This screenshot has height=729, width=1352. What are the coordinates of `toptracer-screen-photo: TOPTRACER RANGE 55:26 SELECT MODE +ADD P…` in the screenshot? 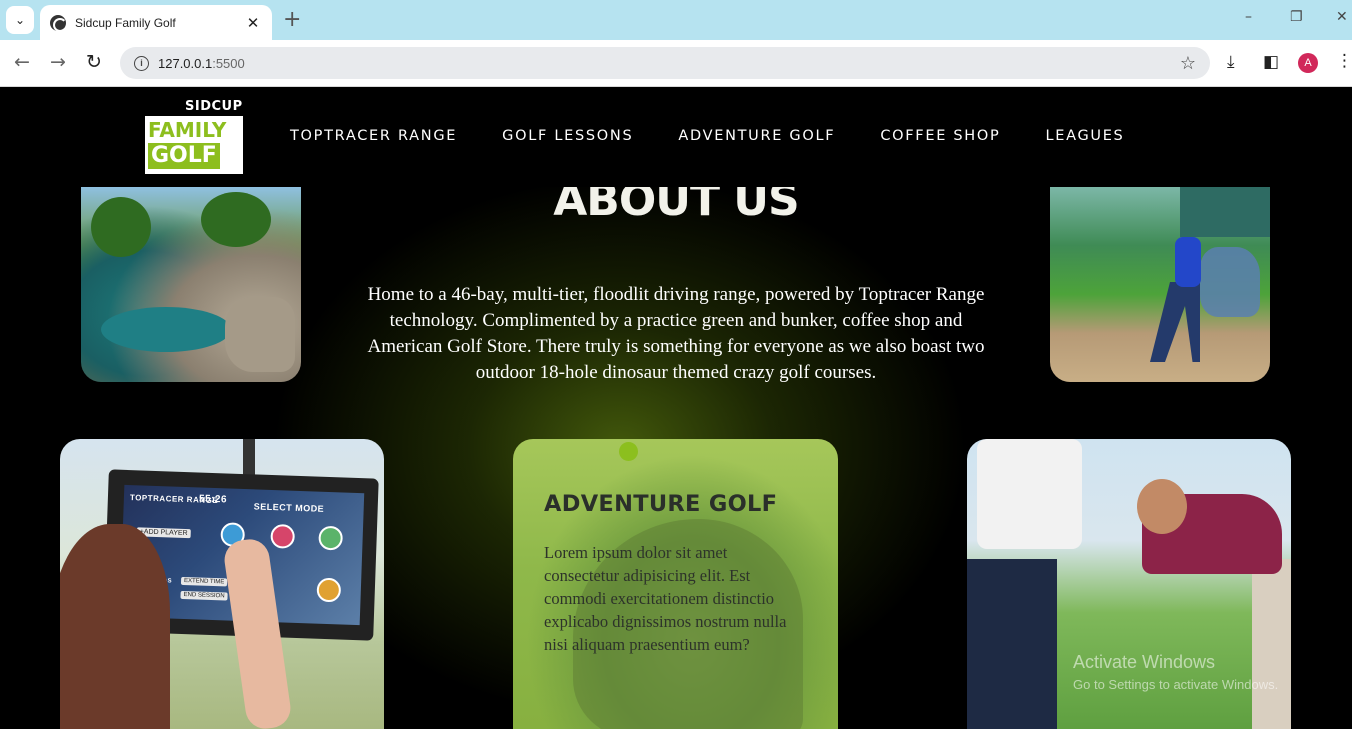 It's located at (222, 584).